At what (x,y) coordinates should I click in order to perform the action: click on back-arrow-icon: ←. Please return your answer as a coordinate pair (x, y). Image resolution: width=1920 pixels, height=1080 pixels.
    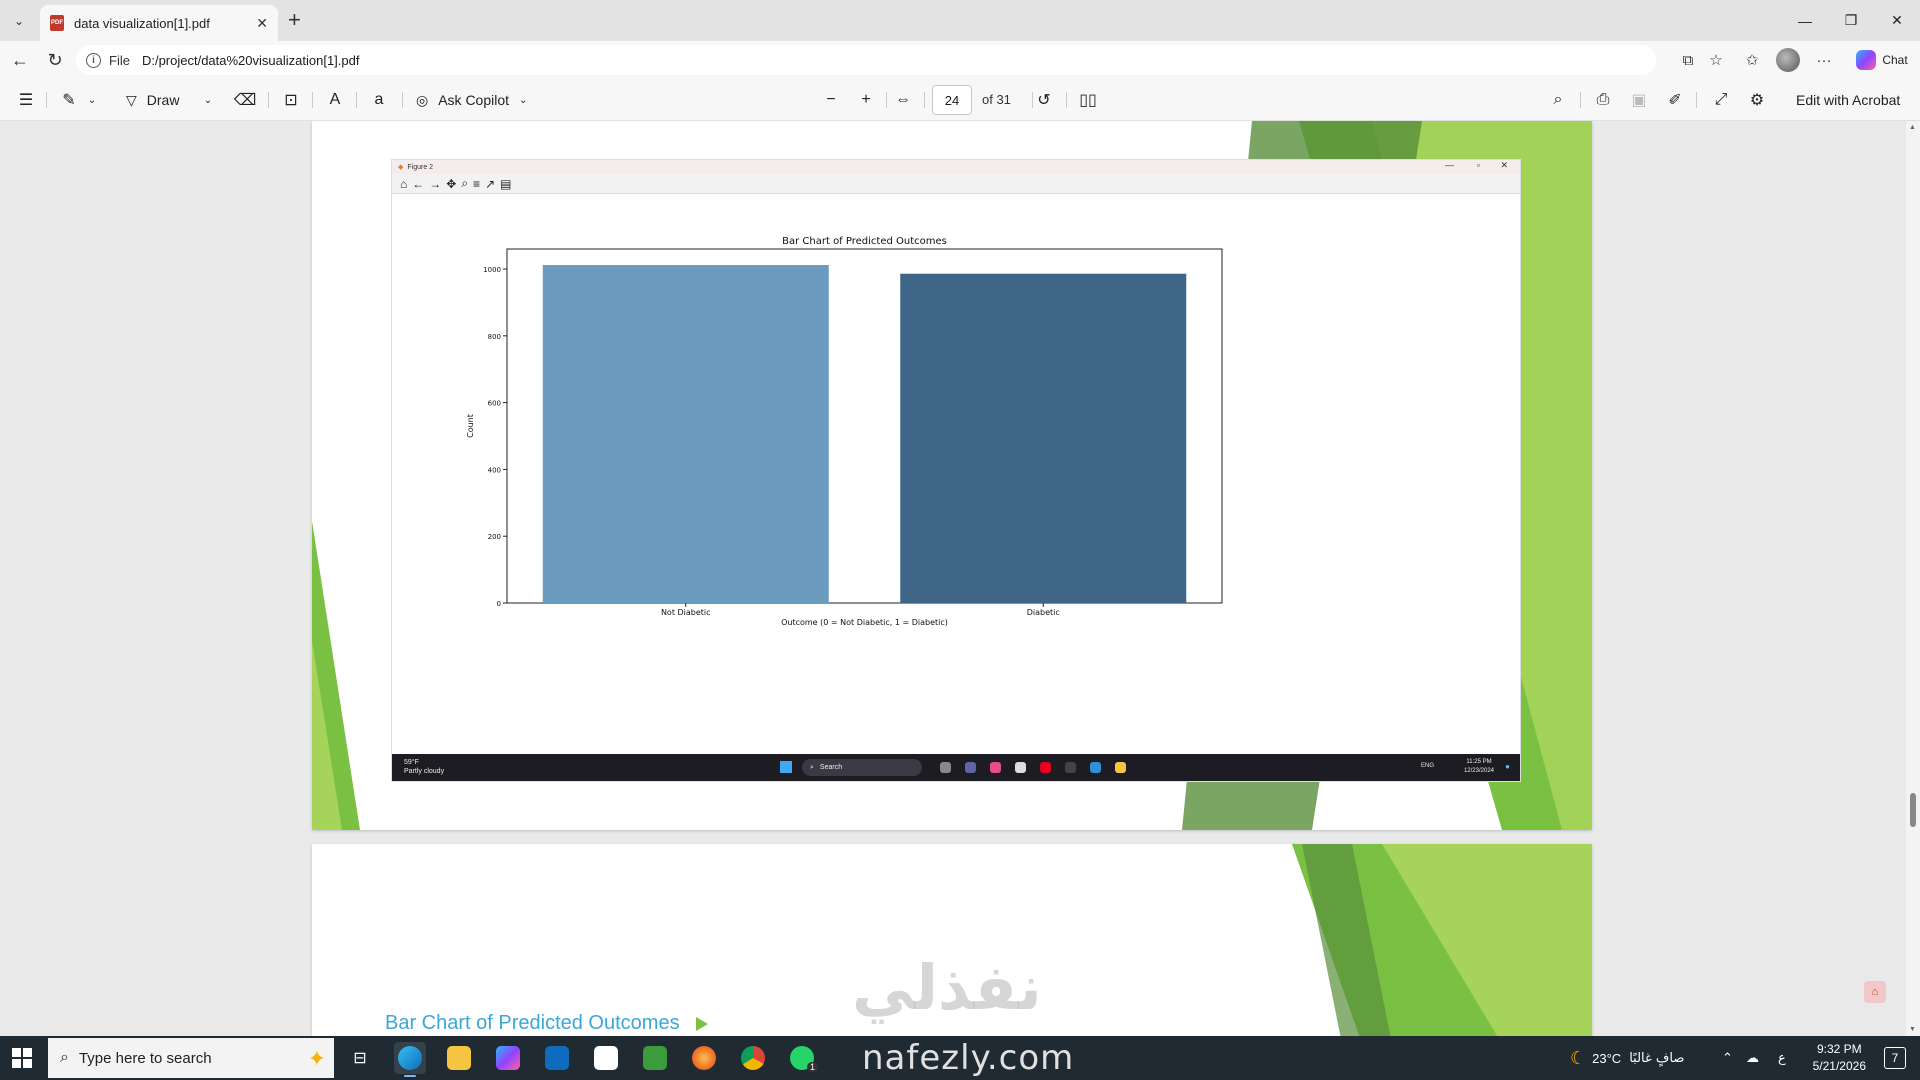
    Looking at the image, I should click on (20, 59).